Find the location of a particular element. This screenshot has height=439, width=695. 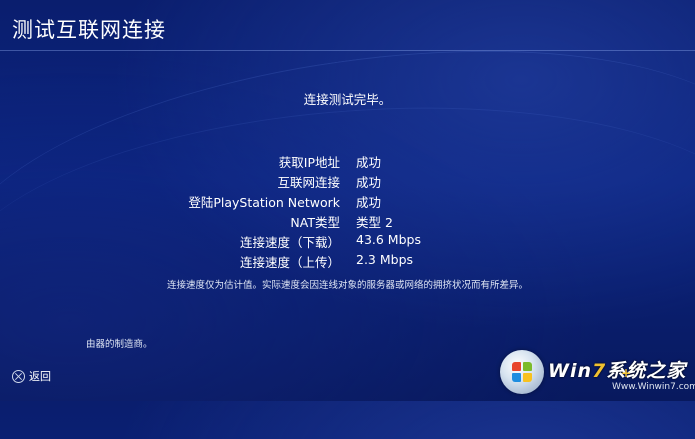

result-row-nat: NAT类型 类型 2 is located at coordinates (347, 222).